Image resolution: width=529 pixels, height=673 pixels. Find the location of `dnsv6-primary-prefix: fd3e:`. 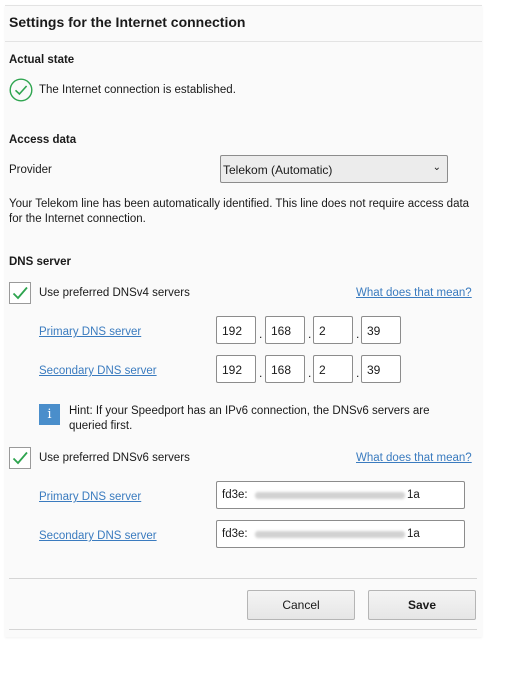

dnsv6-primary-prefix: fd3e: is located at coordinates (235, 495).